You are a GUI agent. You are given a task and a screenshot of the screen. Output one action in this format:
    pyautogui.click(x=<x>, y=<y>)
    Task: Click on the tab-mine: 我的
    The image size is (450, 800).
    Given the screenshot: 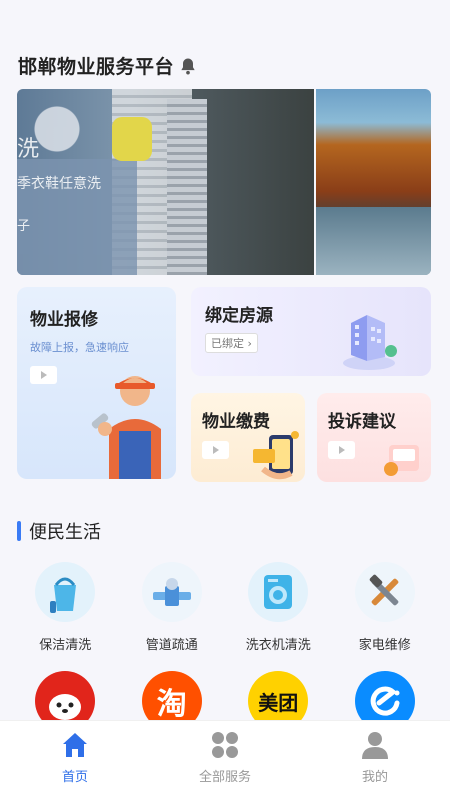 What is the action you would take?
    pyautogui.click(x=375, y=760)
    